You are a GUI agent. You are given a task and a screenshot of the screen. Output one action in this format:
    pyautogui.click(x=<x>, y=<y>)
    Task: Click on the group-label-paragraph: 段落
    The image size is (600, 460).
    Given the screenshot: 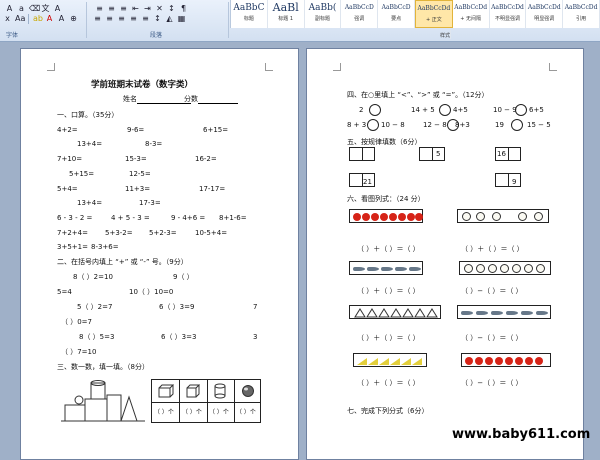 What is the action you would take?
    pyautogui.click(x=156, y=35)
    